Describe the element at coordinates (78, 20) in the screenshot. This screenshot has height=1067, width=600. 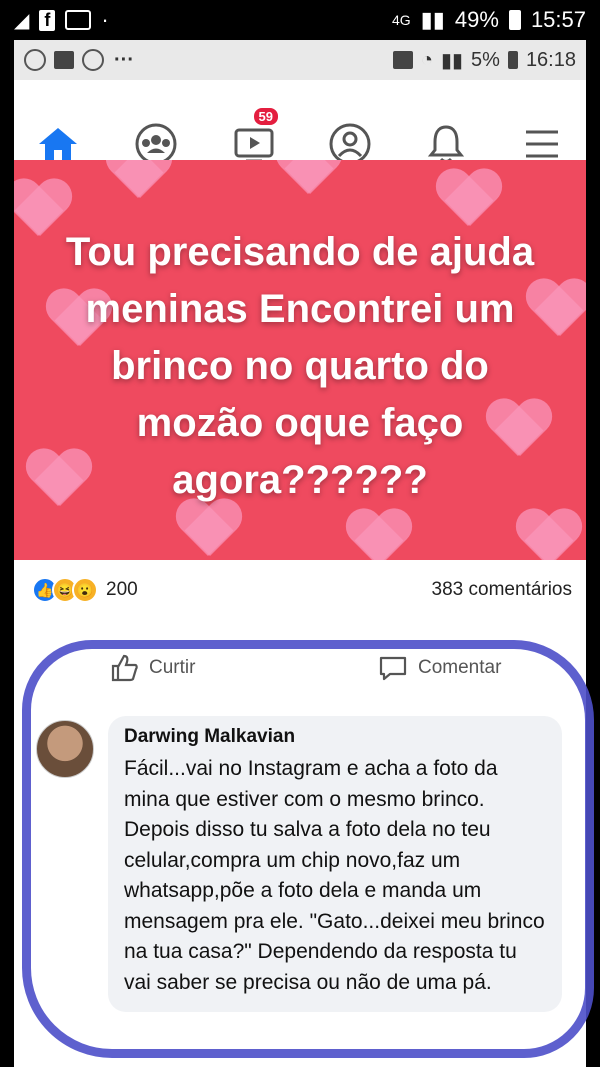
I see `gallery-icon` at that location.